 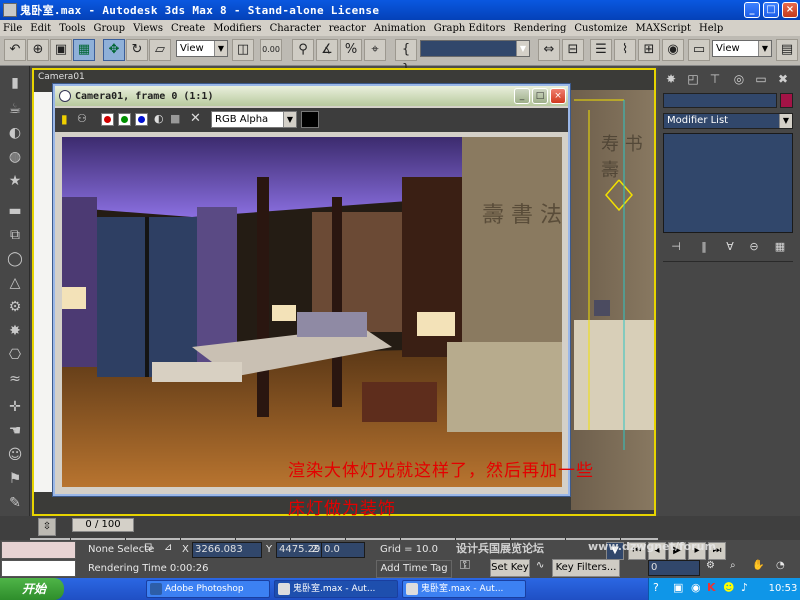 What do you see at coordinates (15, 431) in the screenshot?
I see `hand-icon: ☚` at bounding box center [15, 431].